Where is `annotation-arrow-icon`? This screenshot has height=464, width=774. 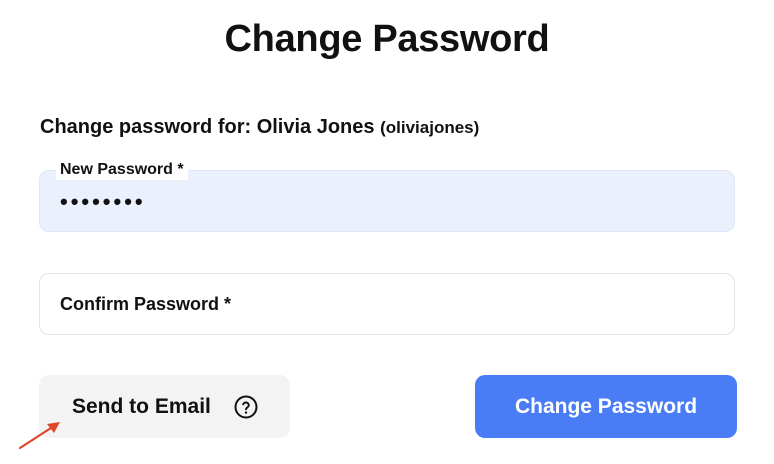
annotation-arrow-icon is located at coordinates (39, 436).